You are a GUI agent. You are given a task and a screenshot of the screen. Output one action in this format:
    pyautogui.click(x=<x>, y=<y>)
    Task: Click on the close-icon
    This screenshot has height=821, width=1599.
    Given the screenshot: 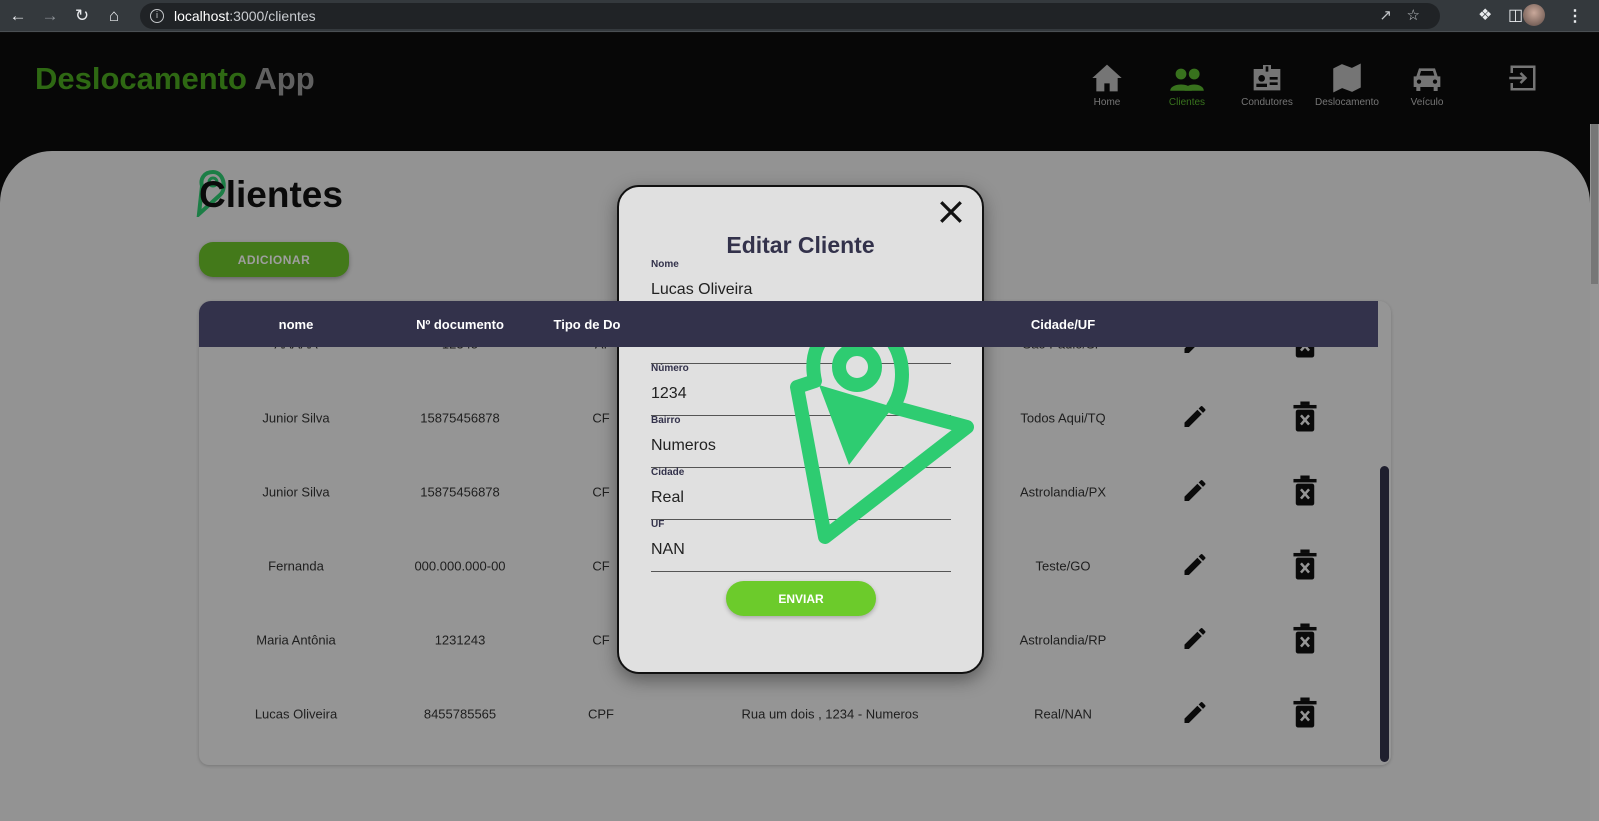 What is the action you would take?
    pyautogui.click(x=951, y=212)
    